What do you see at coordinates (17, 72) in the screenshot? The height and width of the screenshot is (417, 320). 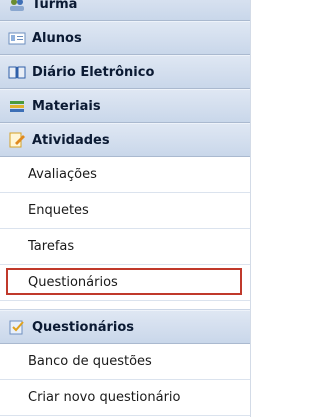 I see `book-icon` at bounding box center [17, 72].